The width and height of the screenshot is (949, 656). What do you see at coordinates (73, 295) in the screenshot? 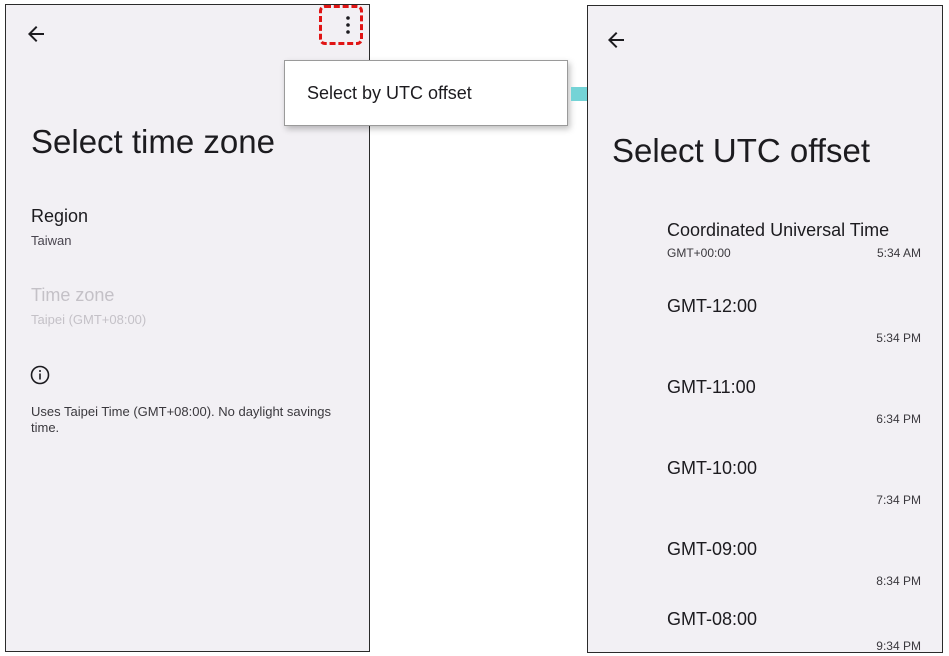
I see `time-zone-label: Time zone` at bounding box center [73, 295].